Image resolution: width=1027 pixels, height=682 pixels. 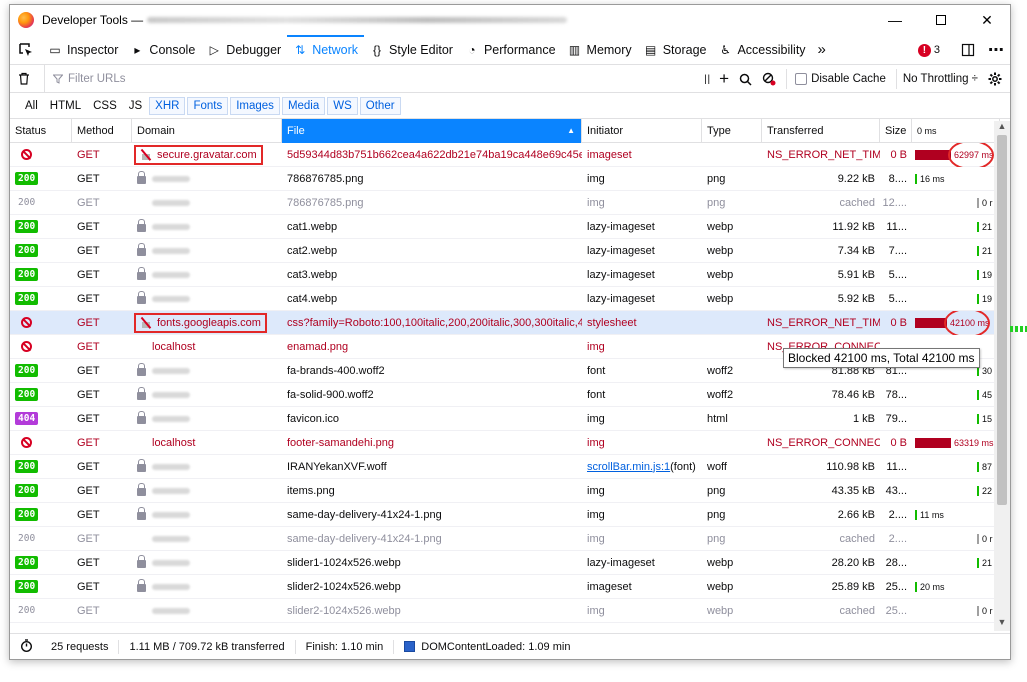 I want to click on dock-side-icon, so click(x=968, y=50).